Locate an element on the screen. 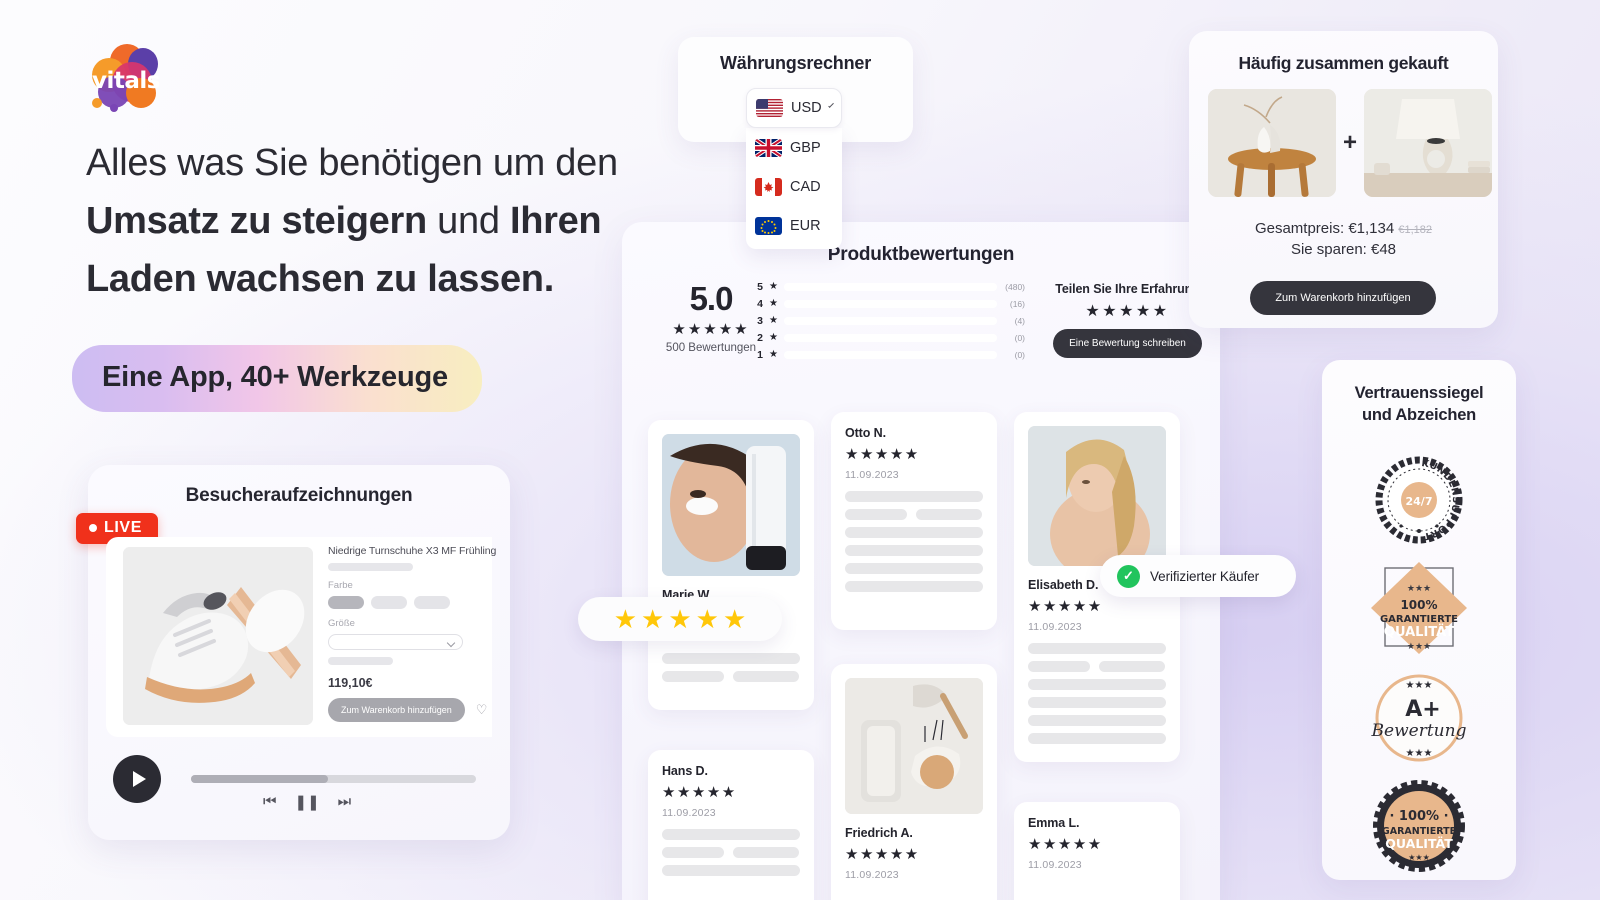 The height and width of the screenshot is (900, 1600). skip-forward-icon: ⏭ is located at coordinates (345, 802).